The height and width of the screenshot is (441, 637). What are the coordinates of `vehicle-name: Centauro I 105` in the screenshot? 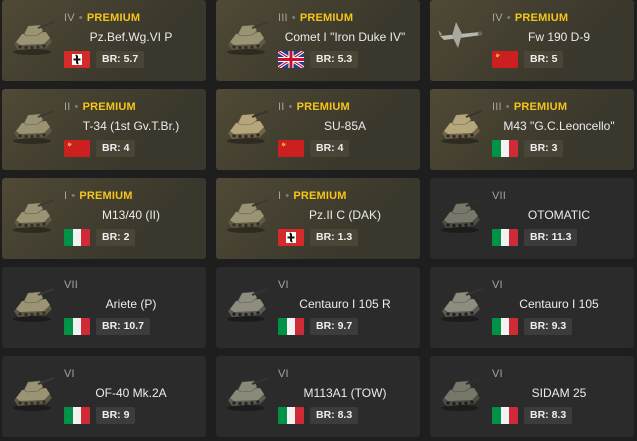 It's located at (559, 304).